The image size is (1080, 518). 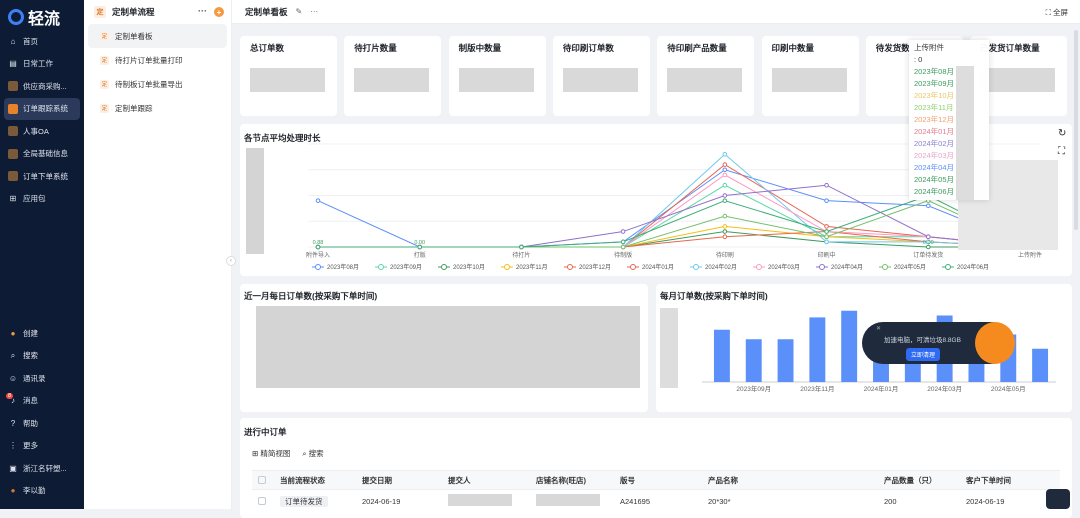 I want to click on sub-nav-item: 定待制板订单批量导出, so click(x=157, y=84).